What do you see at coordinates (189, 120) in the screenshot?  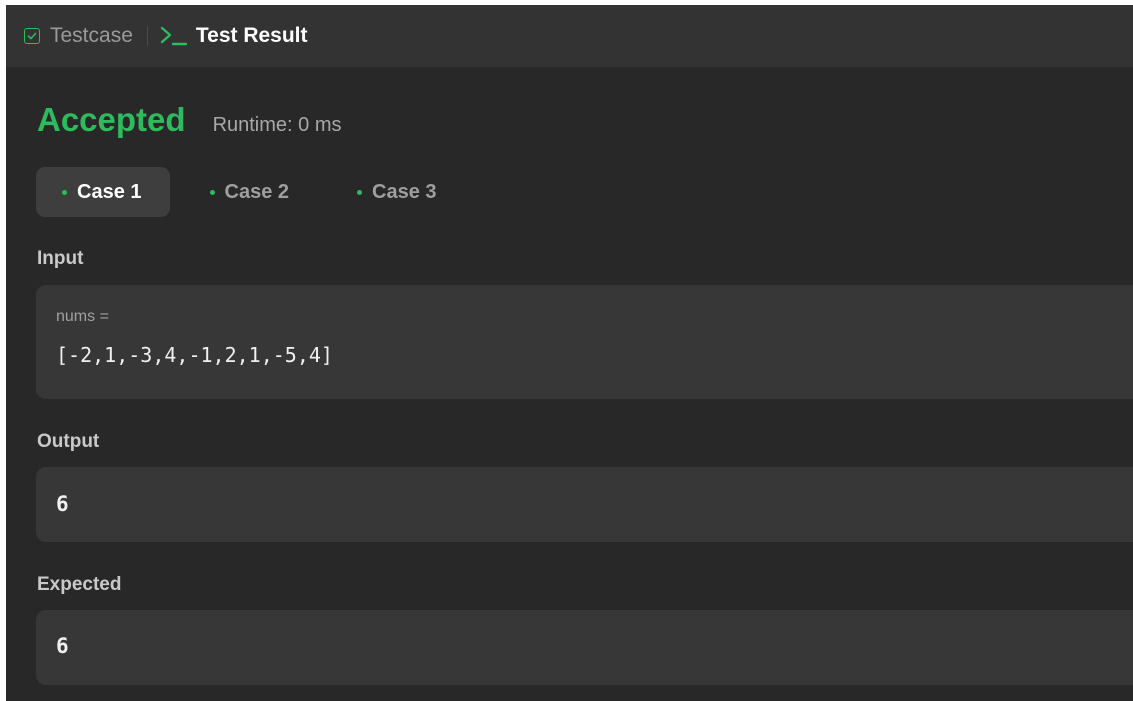 I see `result-status-row: Accepted Runtime: 0 ms` at bounding box center [189, 120].